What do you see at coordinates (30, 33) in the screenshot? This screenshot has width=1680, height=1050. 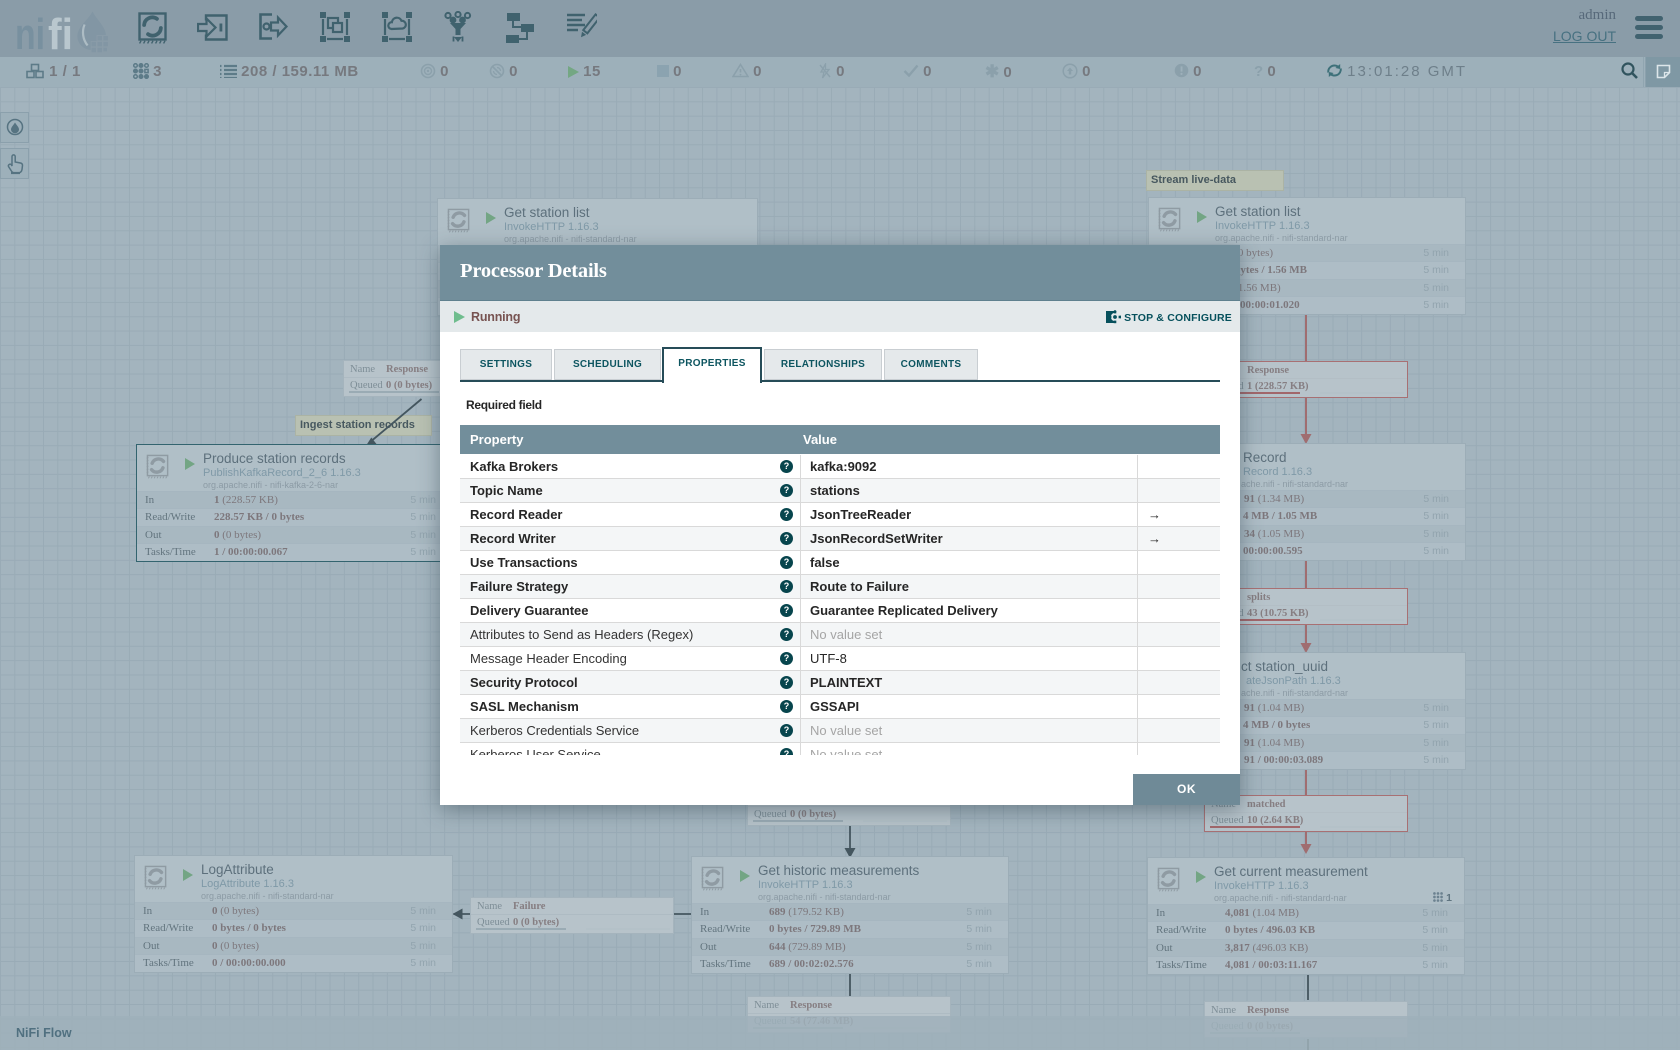 I see `svg-text: ni` at bounding box center [30, 33].